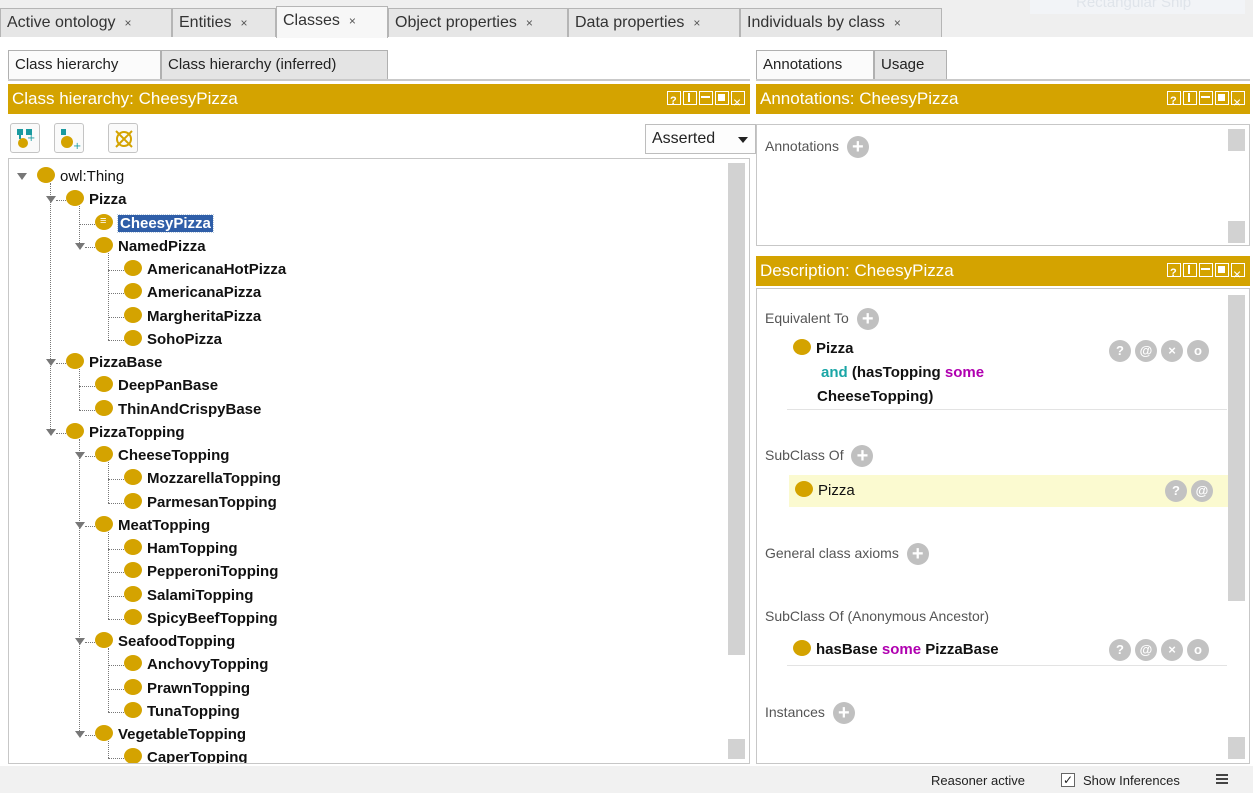  I want to click on tree-node: MozzarellaTopping, so click(202, 478).